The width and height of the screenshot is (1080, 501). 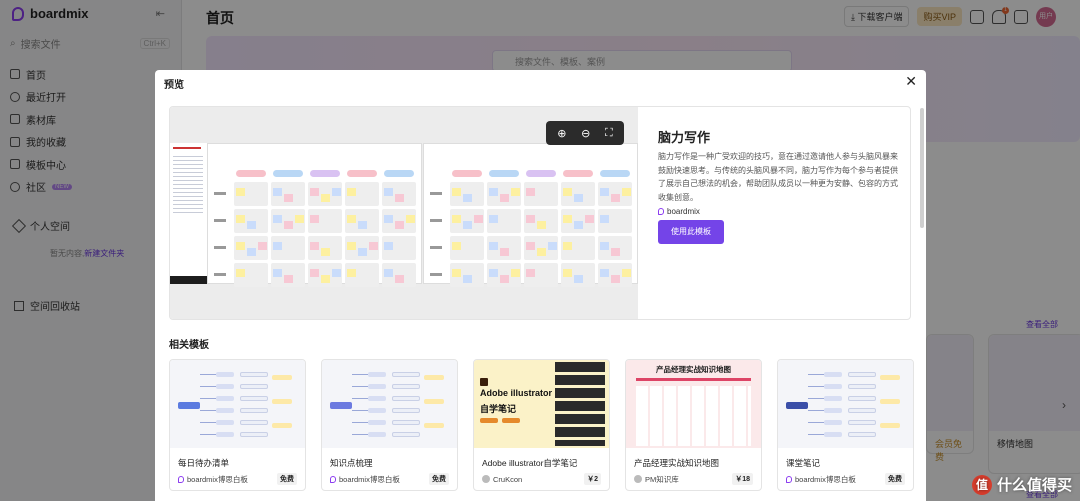 I want to click on zoom-toolbar: ⊕ ⊖ ⛶, so click(x=585, y=133).